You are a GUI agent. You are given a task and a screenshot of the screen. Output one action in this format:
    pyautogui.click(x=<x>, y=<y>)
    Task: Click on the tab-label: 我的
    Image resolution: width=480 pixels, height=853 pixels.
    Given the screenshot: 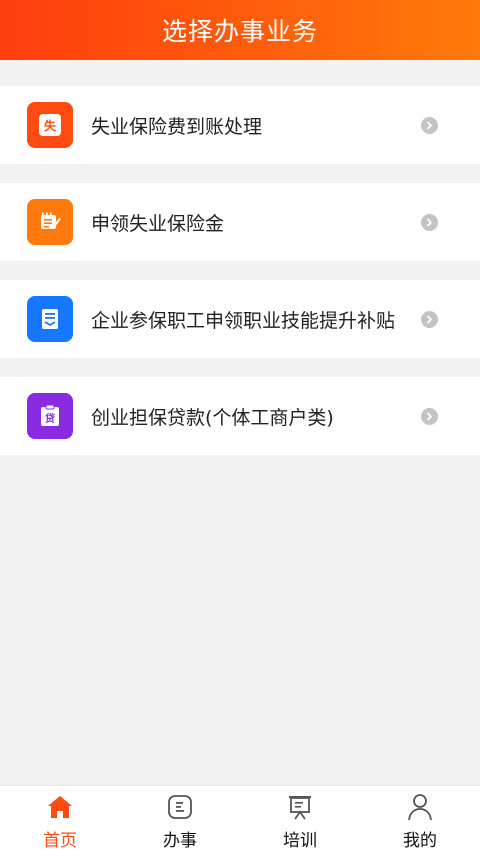 What is the action you would take?
    pyautogui.click(x=420, y=841)
    